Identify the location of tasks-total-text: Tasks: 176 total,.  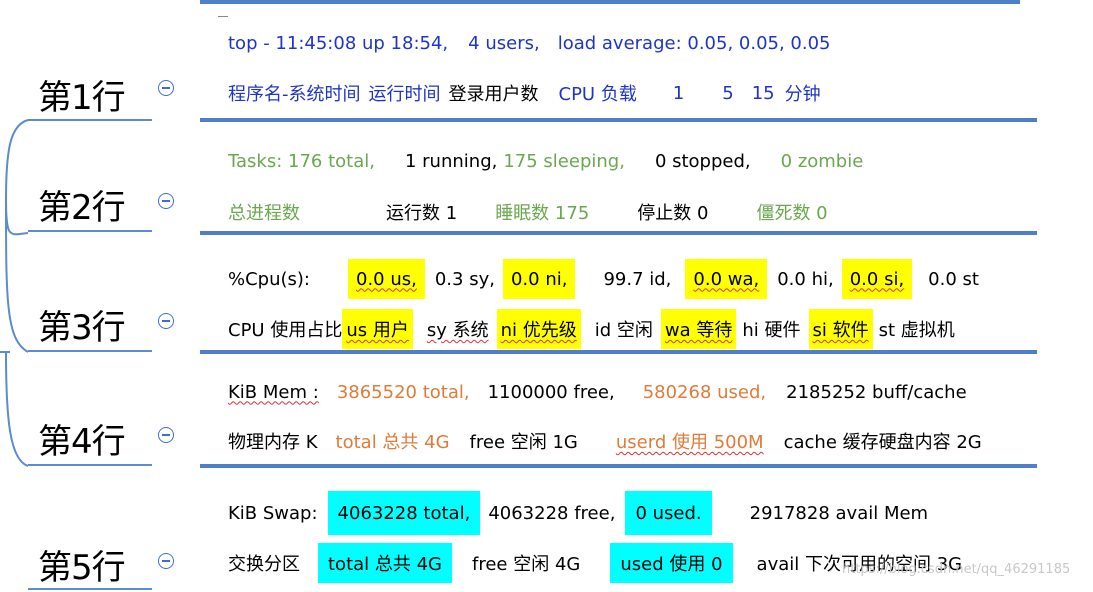
(301, 161).